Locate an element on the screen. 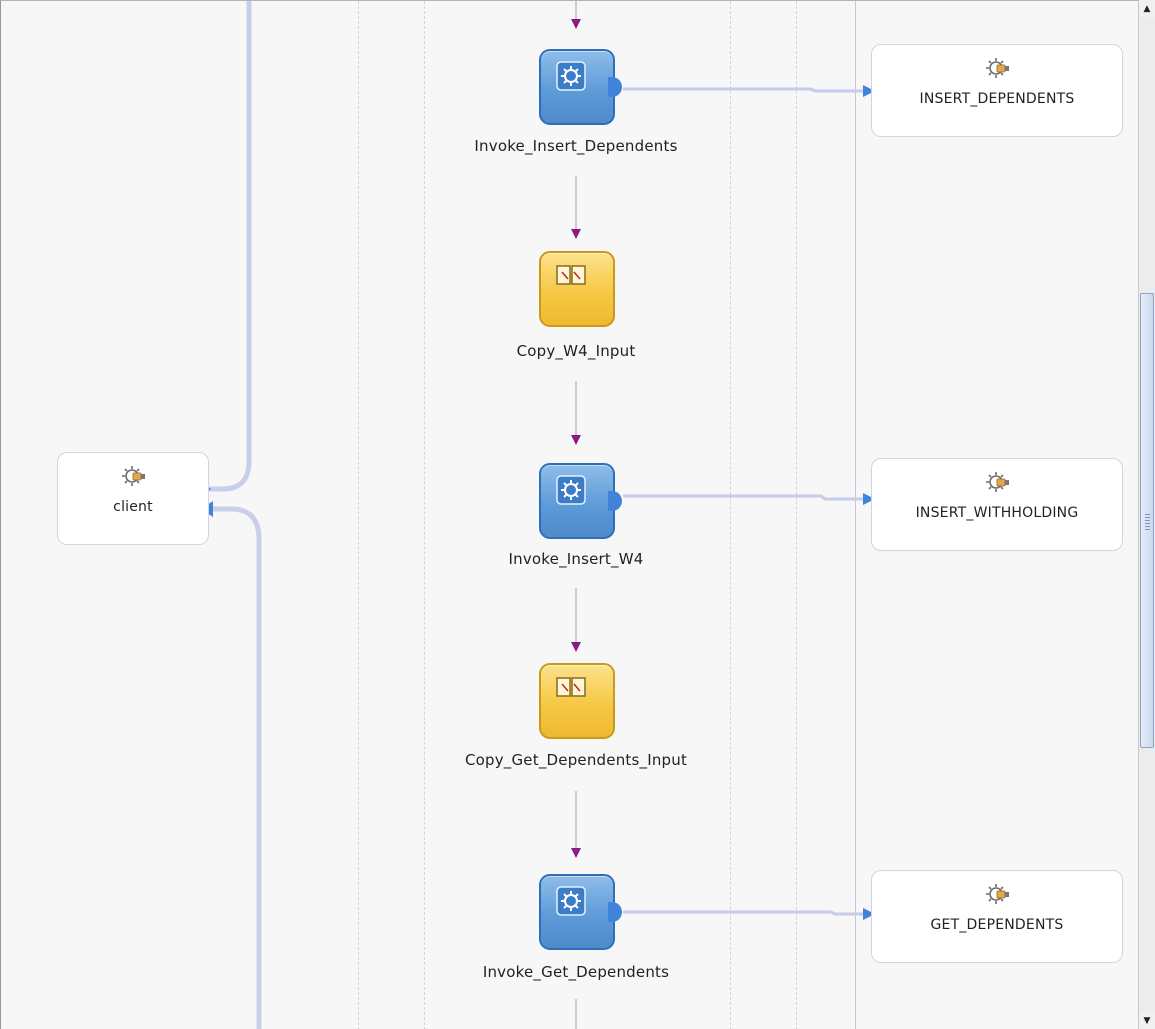 This screenshot has height=1029, width=1155. partner-link-get-dependents: GET_DEPENDENTS is located at coordinates (997, 916).